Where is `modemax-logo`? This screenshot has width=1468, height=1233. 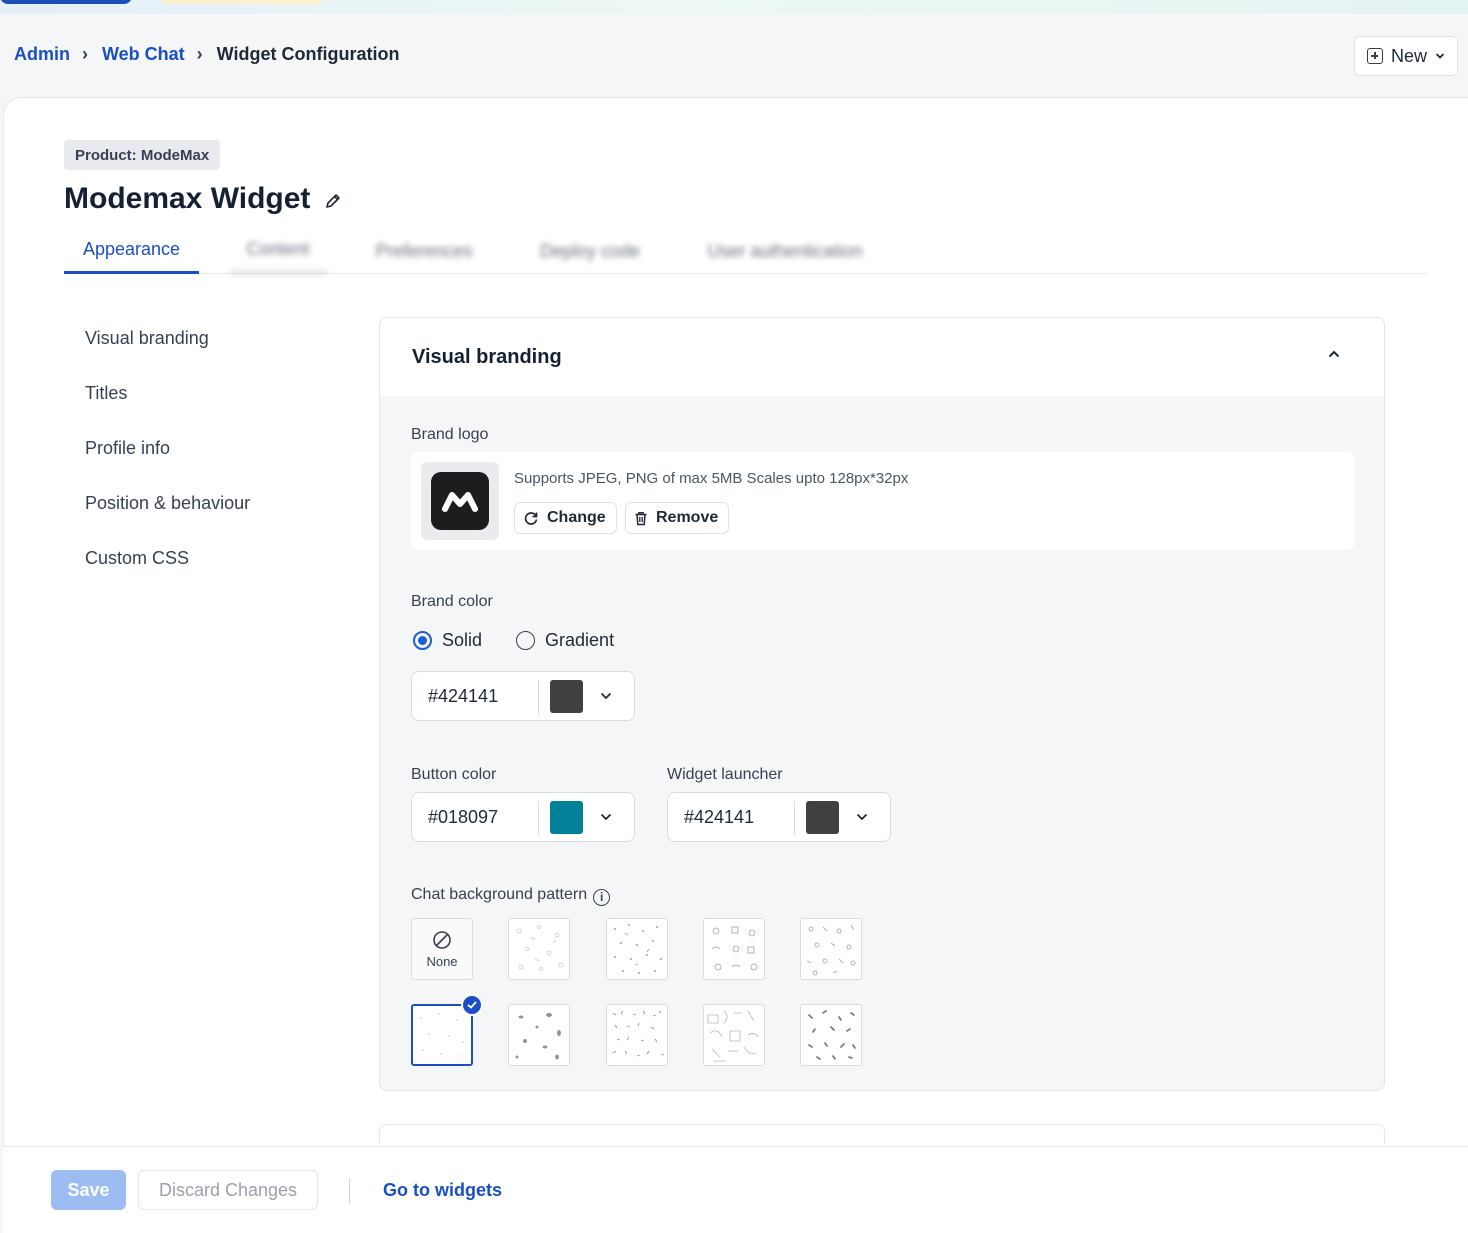 modemax-logo is located at coordinates (460, 501).